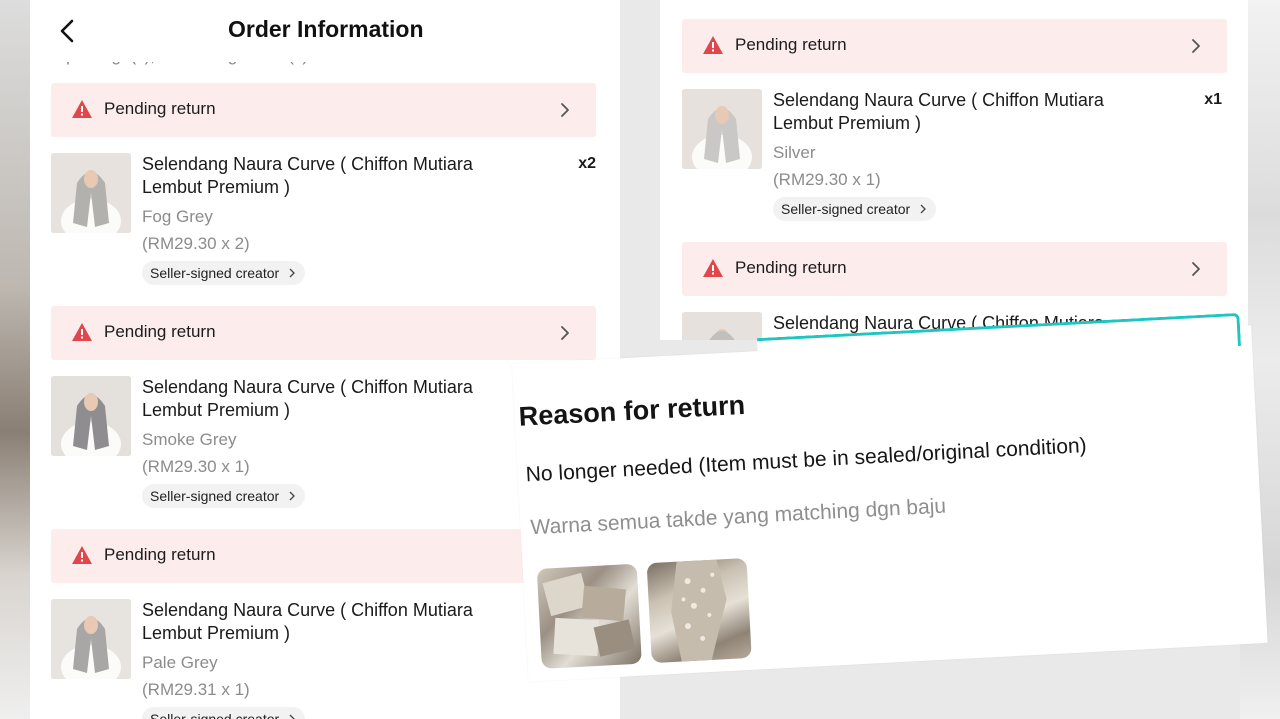 The height and width of the screenshot is (719, 1280). I want to click on page-title: Order Information, so click(326, 29).